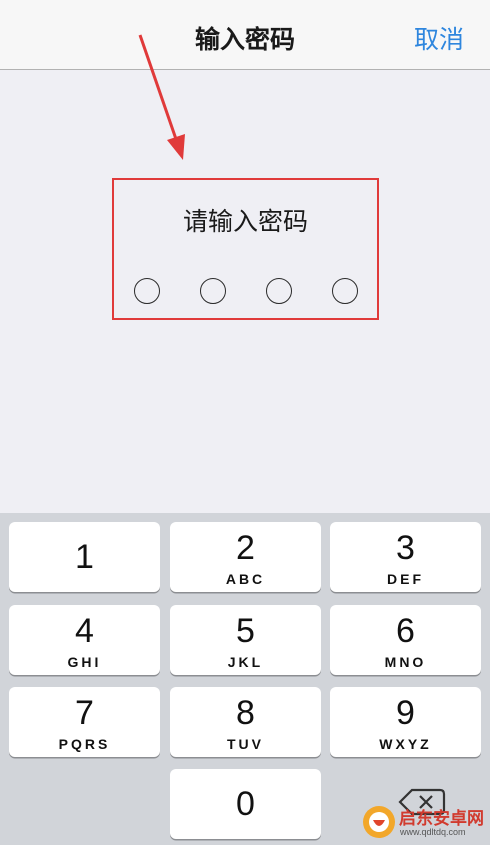 This screenshot has width=490, height=845. What do you see at coordinates (84, 631) in the screenshot?
I see `key-4-digit: 4` at bounding box center [84, 631].